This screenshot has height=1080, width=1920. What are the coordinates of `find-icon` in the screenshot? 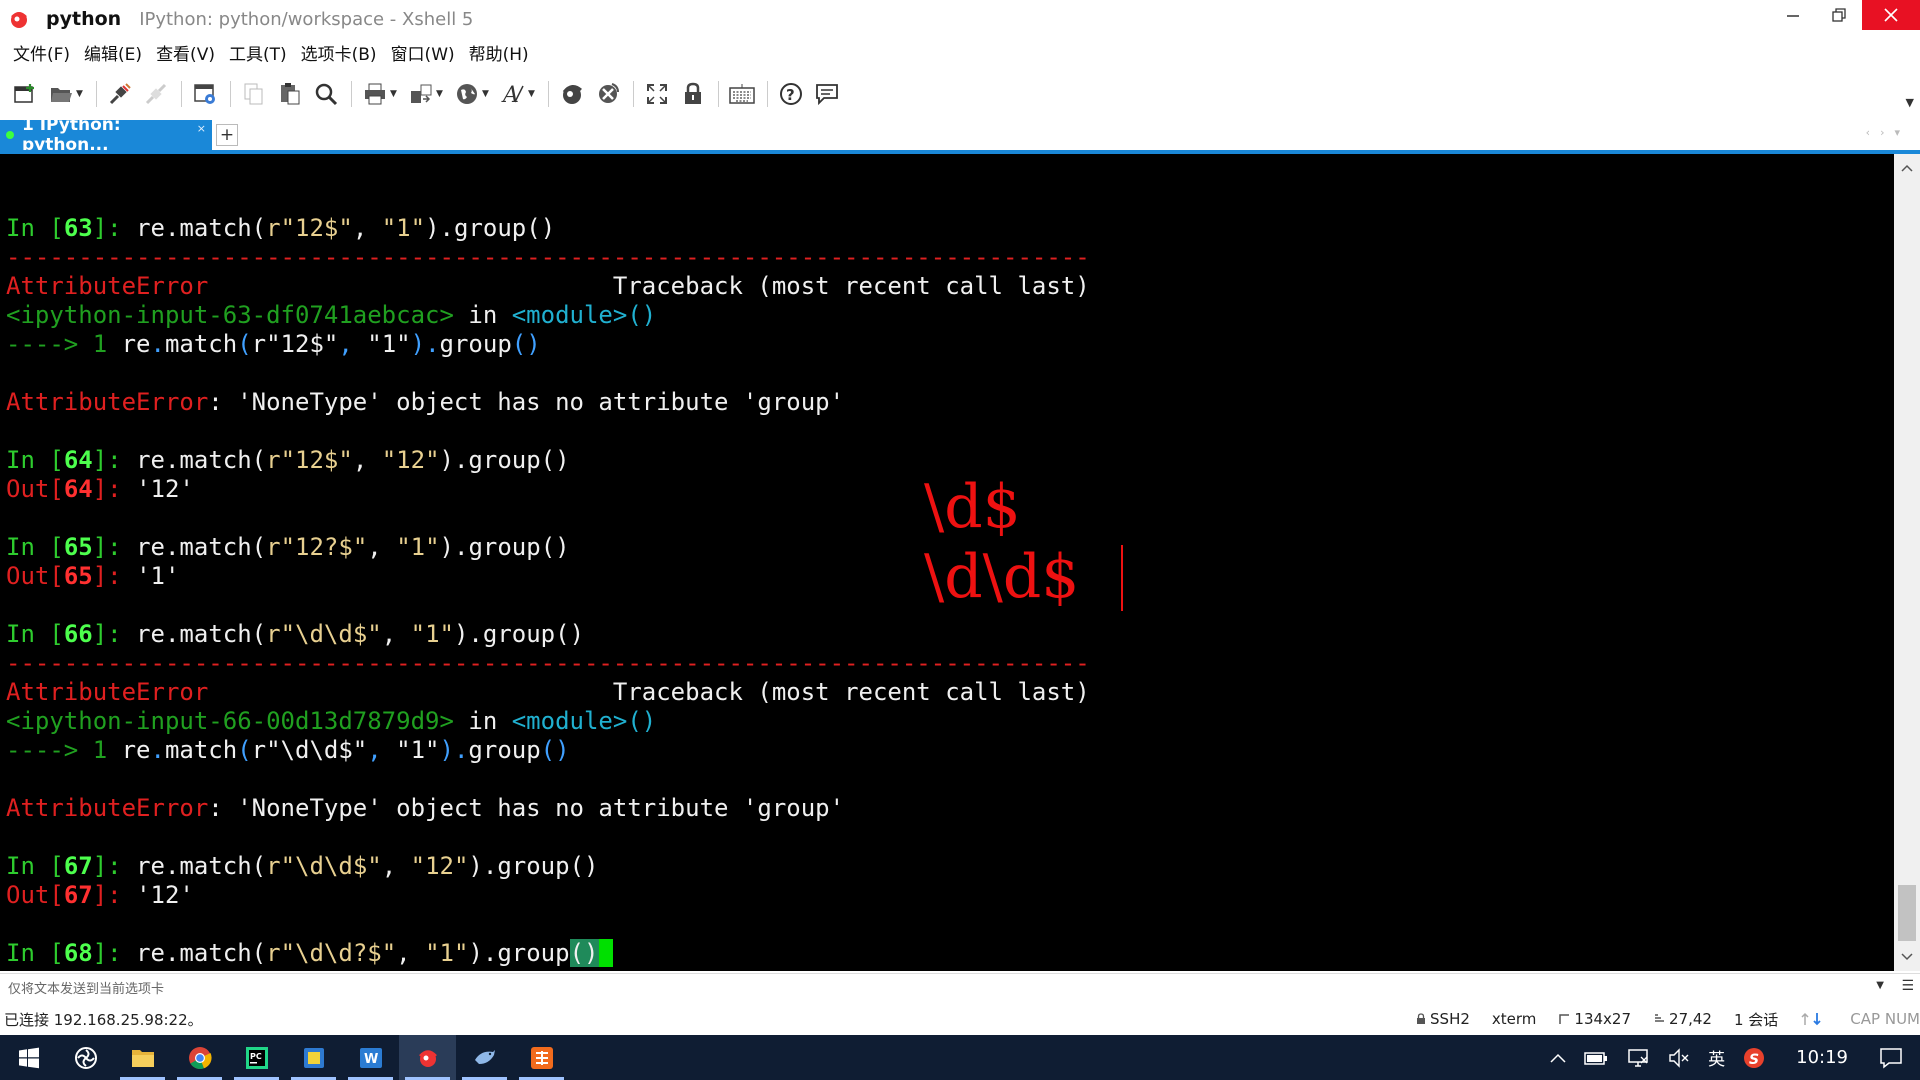 It's located at (326, 94).